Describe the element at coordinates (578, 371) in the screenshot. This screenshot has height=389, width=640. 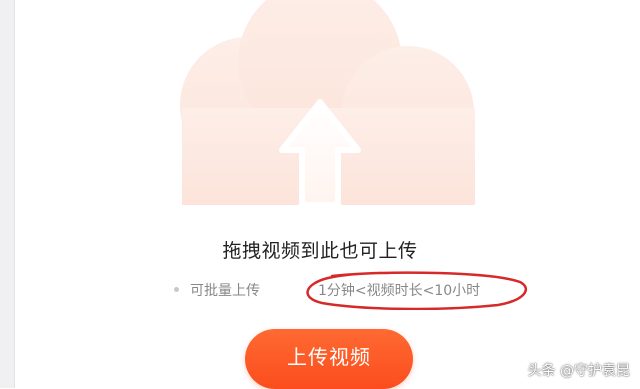
I see `source-watermark: 头条 @守护袁昆` at that location.